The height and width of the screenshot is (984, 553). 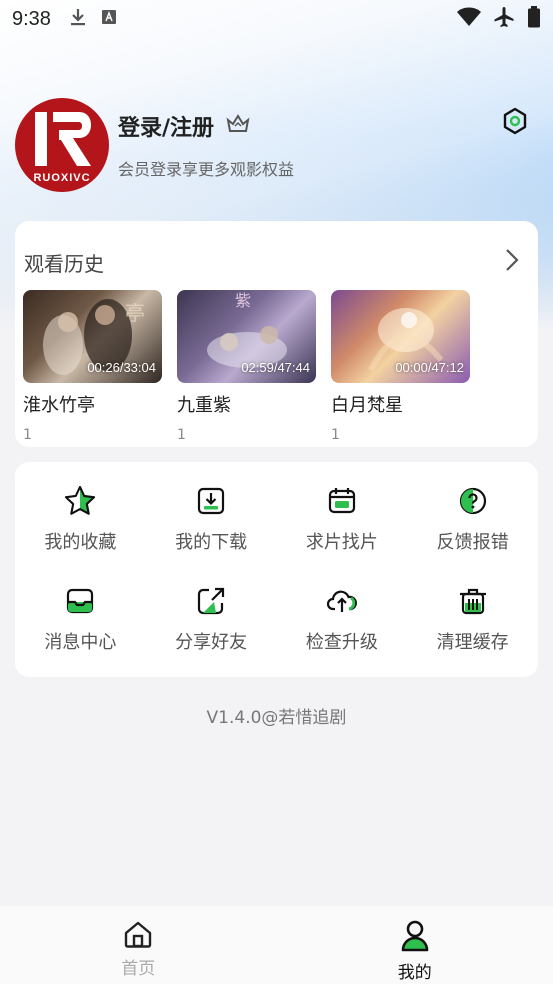 What do you see at coordinates (342, 501) in the screenshot?
I see `calendar-icon` at bounding box center [342, 501].